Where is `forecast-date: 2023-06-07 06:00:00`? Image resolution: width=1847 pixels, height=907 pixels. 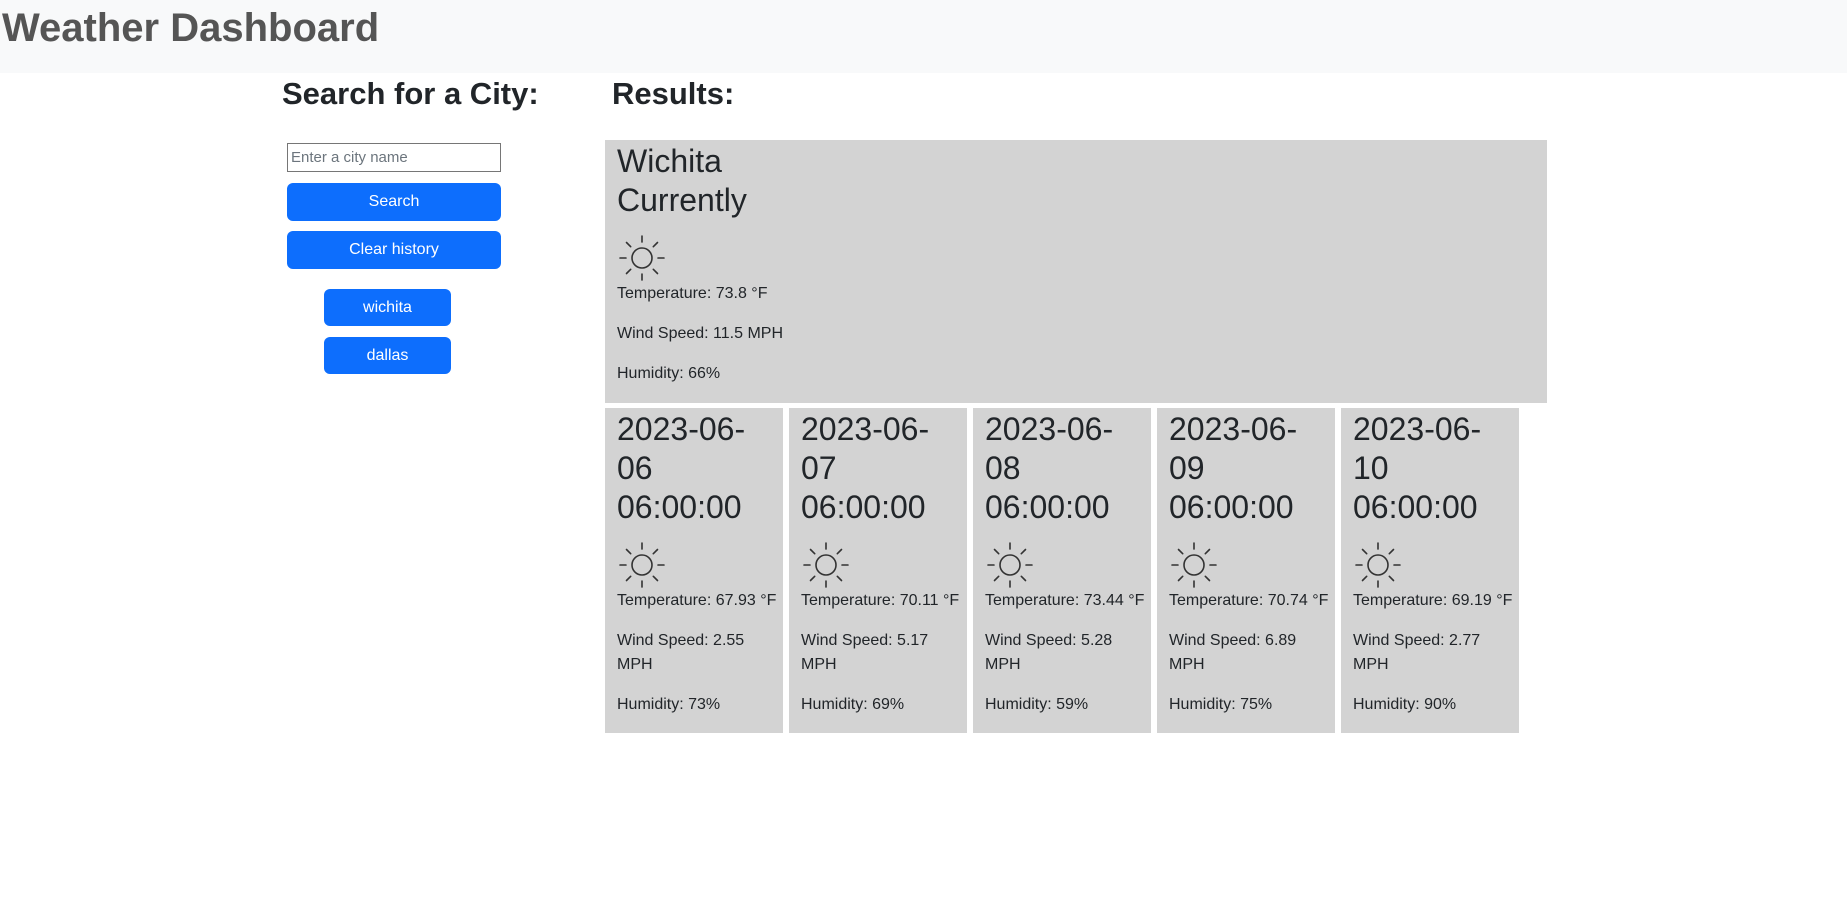
forecast-date: 2023-06-07 06:00:00 is located at coordinates (865, 468).